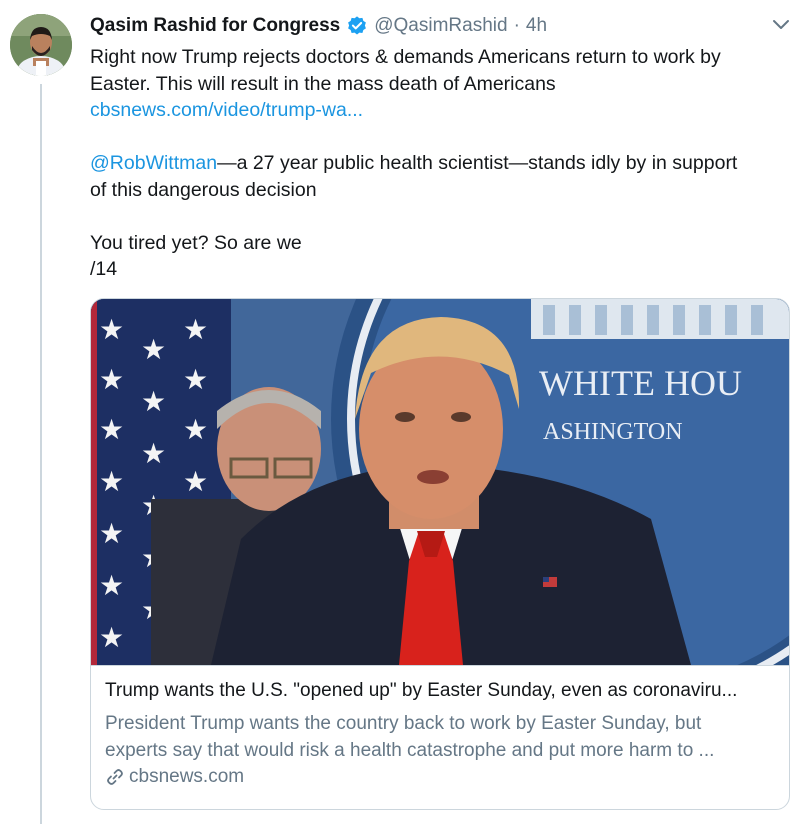 The width and height of the screenshot is (806, 824). I want to click on card-domain: cbsnews.com, so click(174, 777).